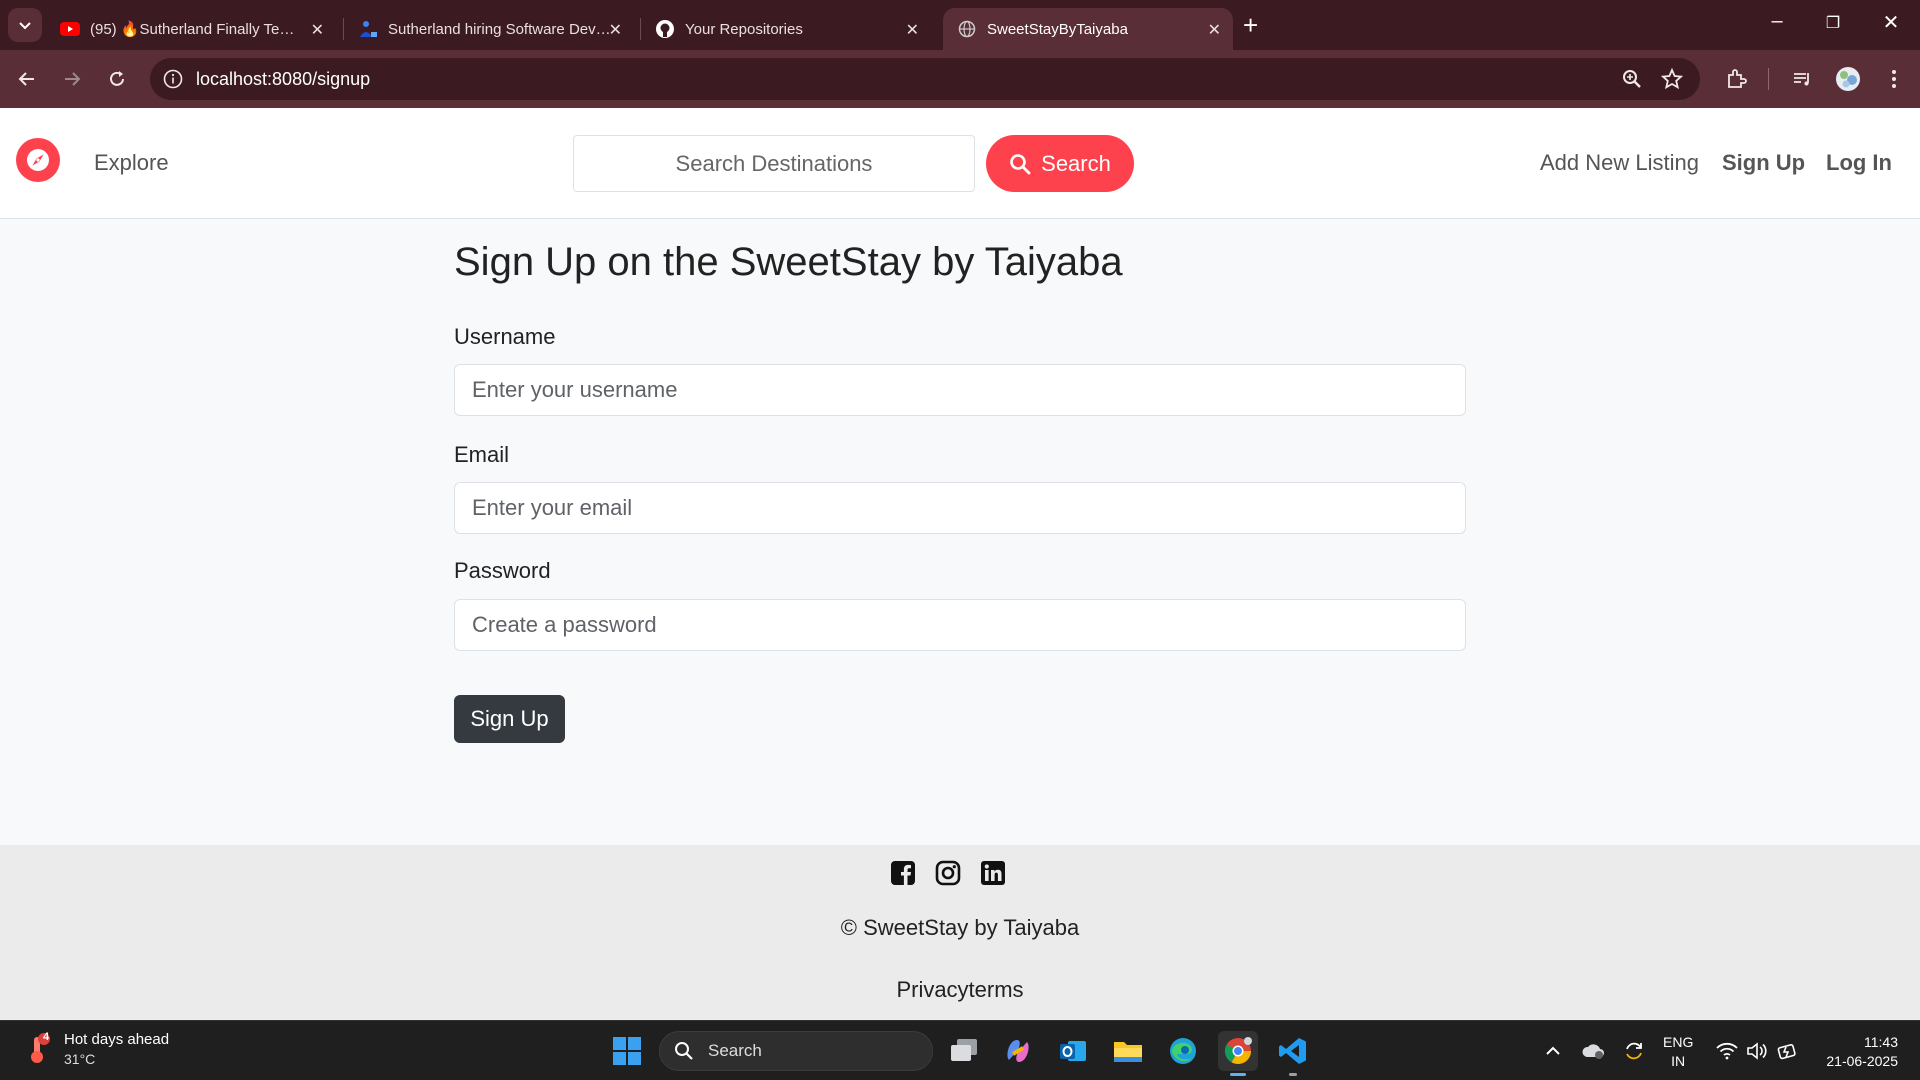  I want to click on browser-toolbar: localhost:8080/signup, so click(960, 79).